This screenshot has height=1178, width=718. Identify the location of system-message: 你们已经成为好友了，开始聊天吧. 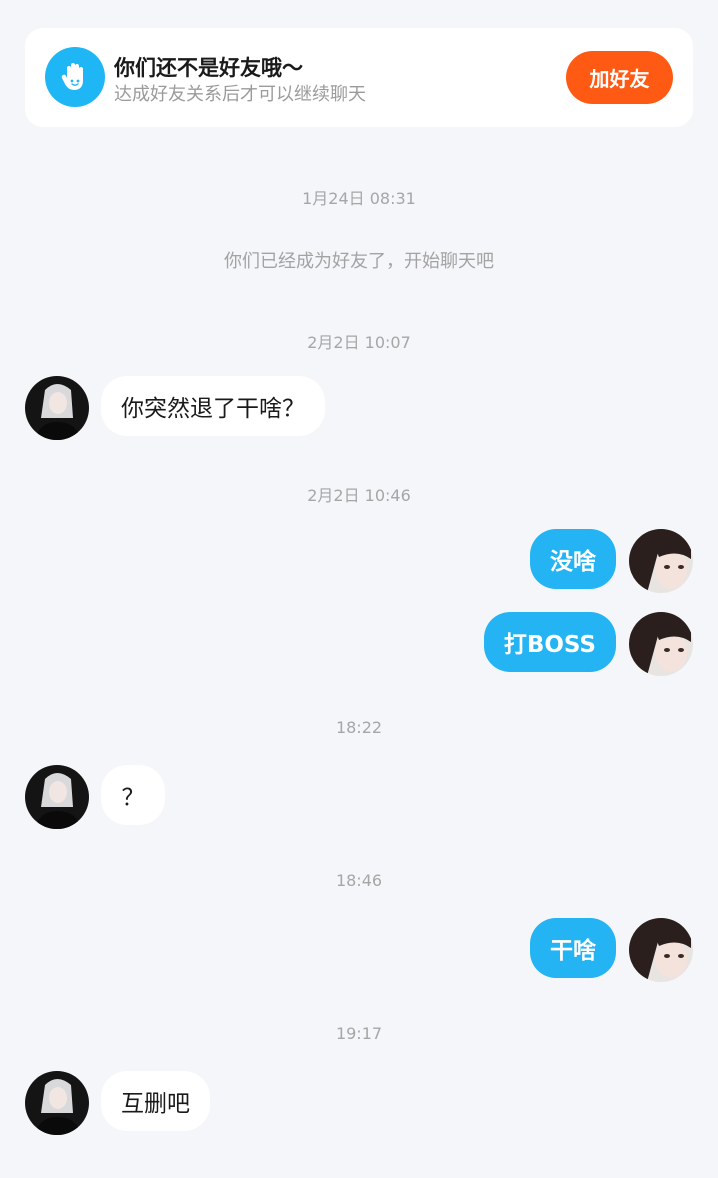
(359, 261).